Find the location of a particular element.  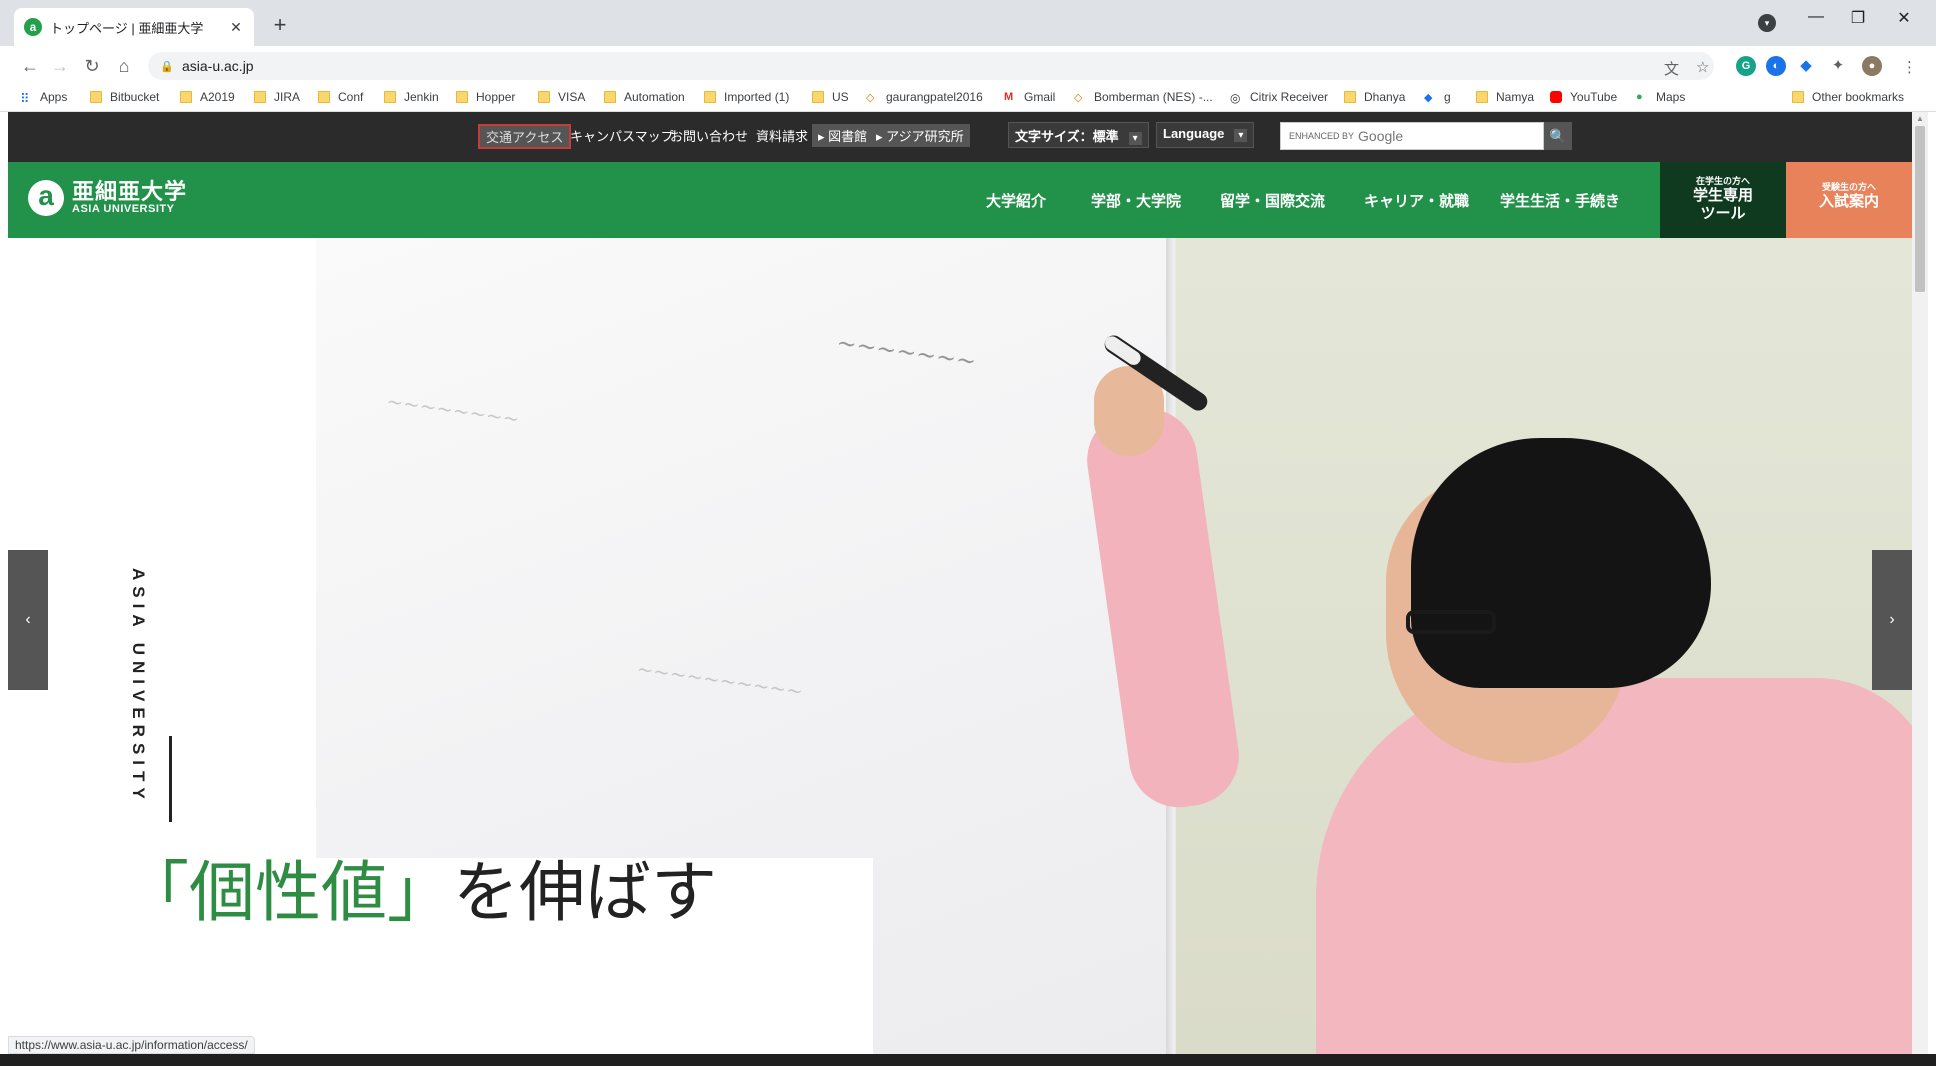

link-campus-map: キャンパスマップ is located at coordinates (622, 135).